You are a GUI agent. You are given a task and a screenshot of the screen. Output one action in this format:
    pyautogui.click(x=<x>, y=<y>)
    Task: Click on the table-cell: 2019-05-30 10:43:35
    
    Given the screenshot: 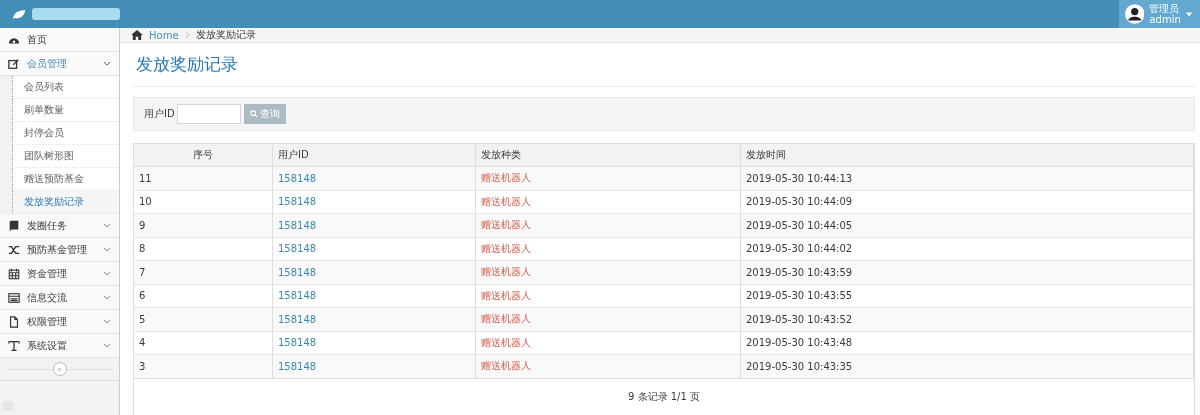 What is the action you would take?
    pyautogui.click(x=967, y=366)
    